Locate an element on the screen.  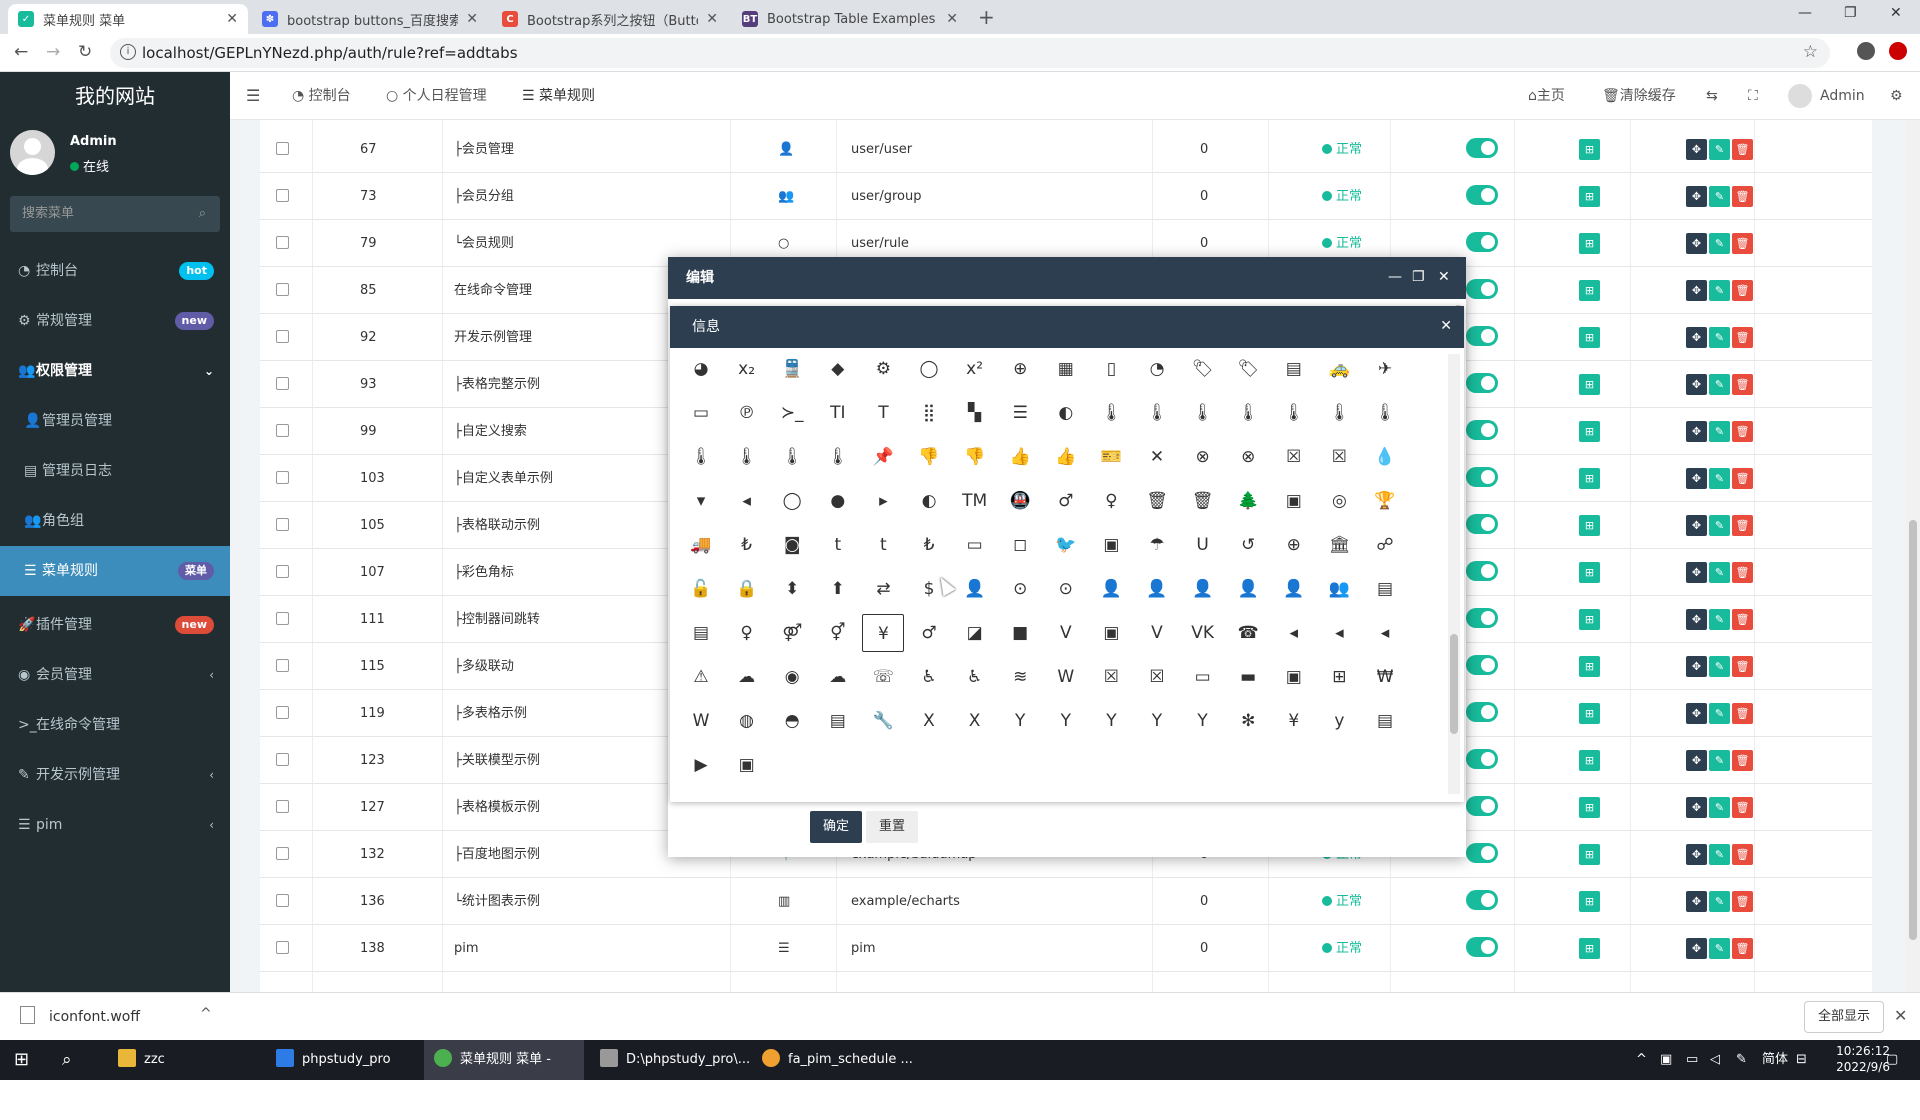
settings-icon: ⚙ is located at coordinates (1896, 96).